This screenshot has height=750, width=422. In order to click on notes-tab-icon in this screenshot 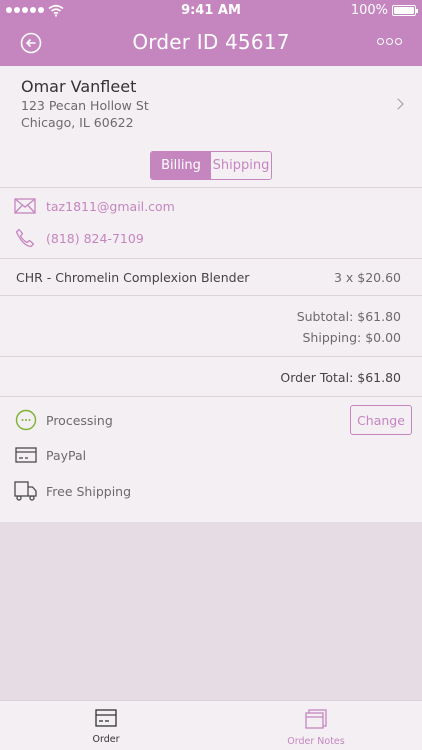, I will do `click(316, 719)`.